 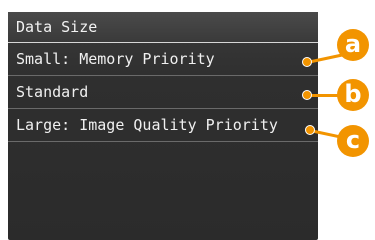 What do you see at coordinates (310, 130) in the screenshot?
I see `callout-c-dot` at bounding box center [310, 130].